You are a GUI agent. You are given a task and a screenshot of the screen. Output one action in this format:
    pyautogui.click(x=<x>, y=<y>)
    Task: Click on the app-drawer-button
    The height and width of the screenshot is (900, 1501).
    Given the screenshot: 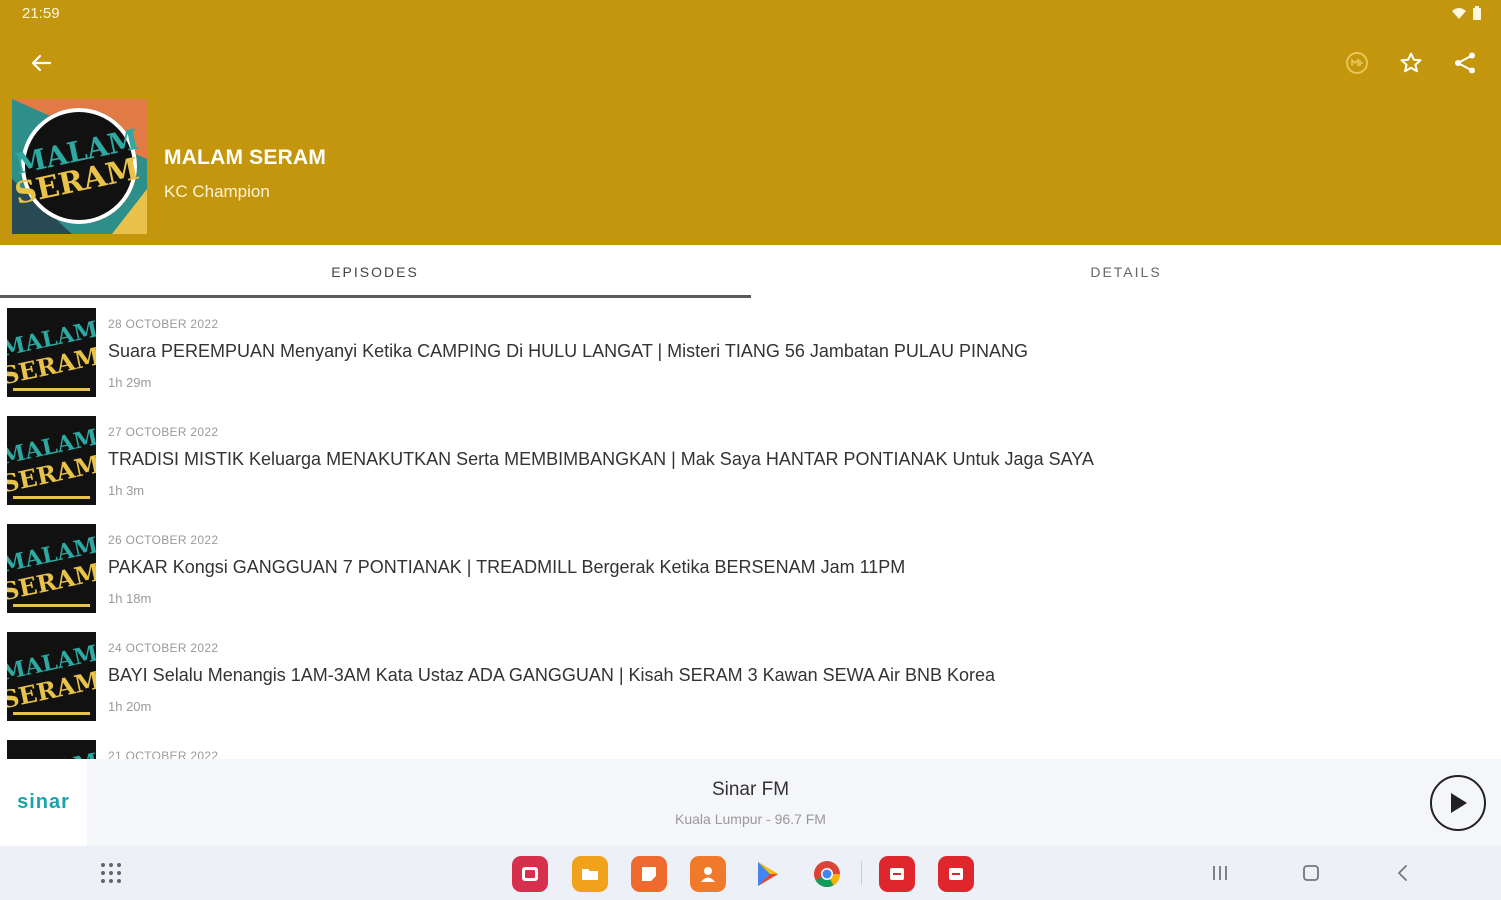 What is the action you would take?
    pyautogui.click(x=111, y=873)
    